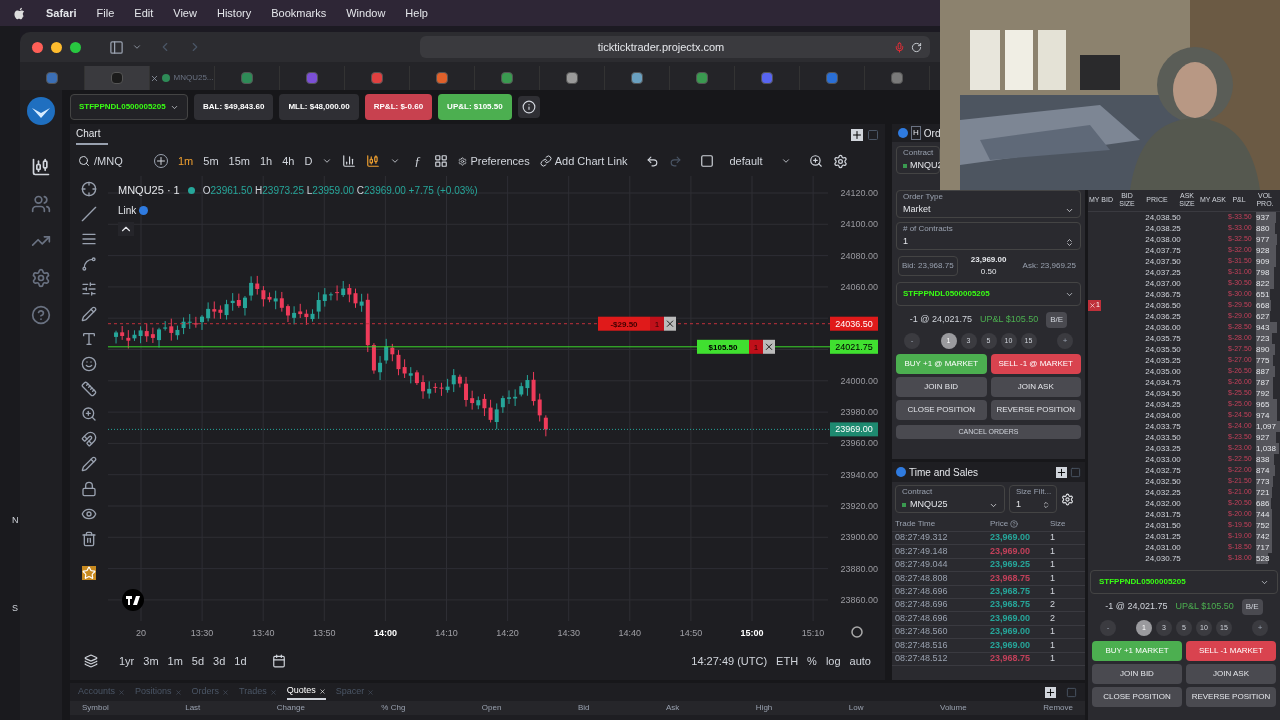 Image resolution: width=1280 pixels, height=720 pixels. I want to click on chevron-down-icon, so click(137, 47).